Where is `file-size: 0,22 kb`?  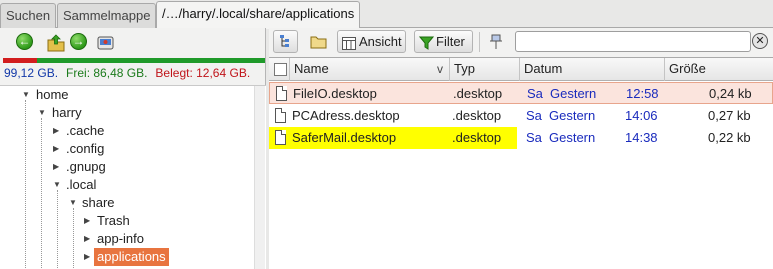 file-size: 0,22 kb is located at coordinates (729, 137).